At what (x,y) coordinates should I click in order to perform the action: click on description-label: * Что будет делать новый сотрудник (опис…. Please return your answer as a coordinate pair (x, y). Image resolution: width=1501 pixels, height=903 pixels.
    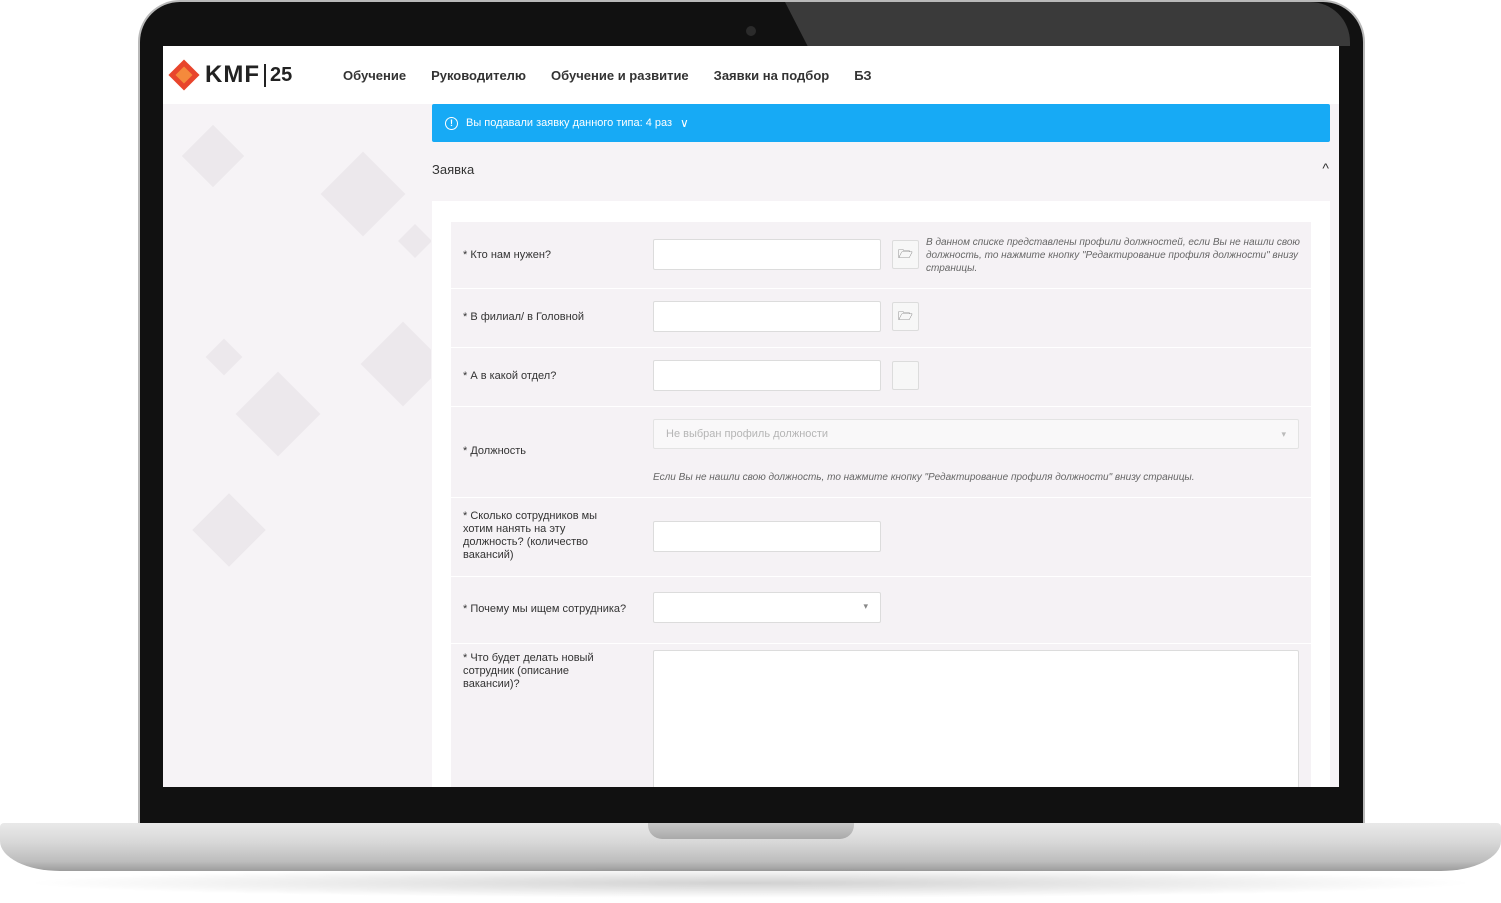
    Looking at the image, I should click on (528, 671).